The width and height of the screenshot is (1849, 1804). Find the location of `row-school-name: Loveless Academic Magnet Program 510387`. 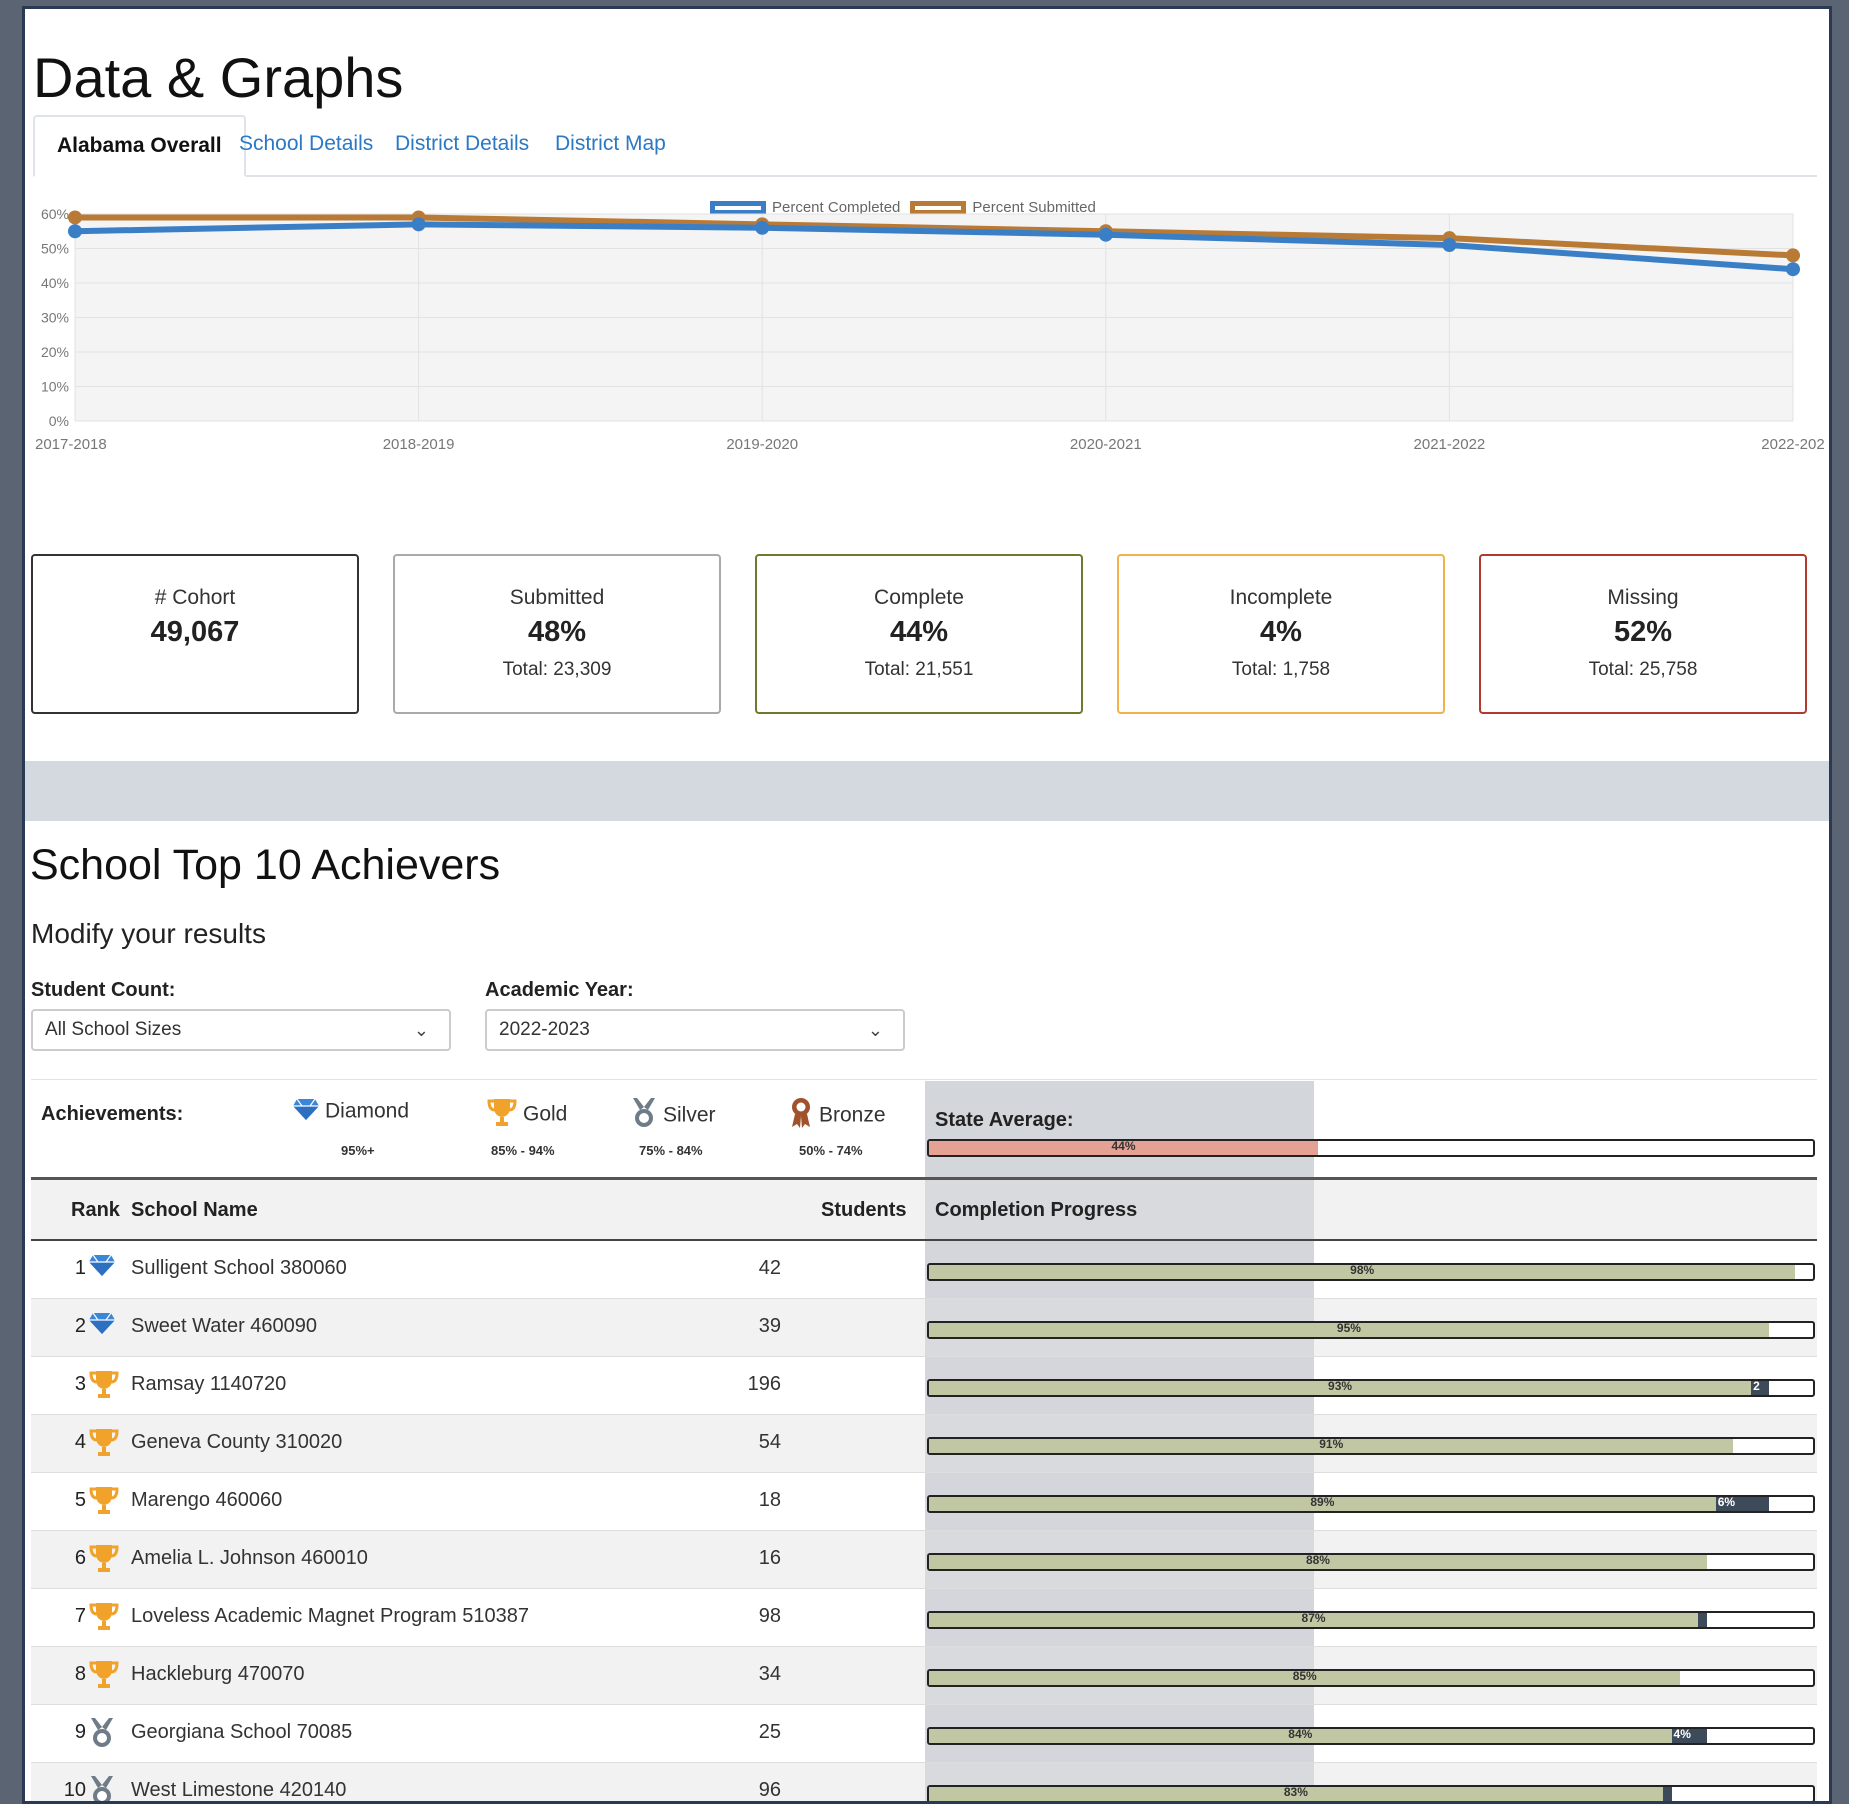

row-school-name: Loveless Academic Magnet Program 510387 is located at coordinates (330, 1616).